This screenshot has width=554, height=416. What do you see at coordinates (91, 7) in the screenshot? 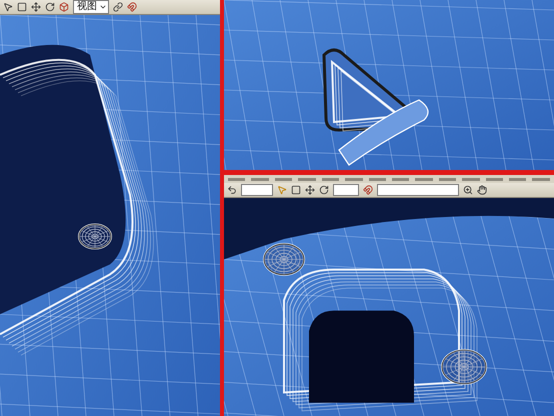
I see `view-dropdown: 视图` at bounding box center [91, 7].